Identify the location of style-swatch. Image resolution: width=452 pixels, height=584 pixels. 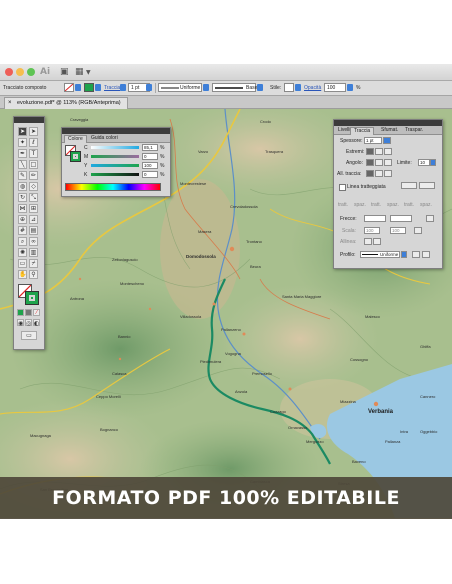
(289, 87).